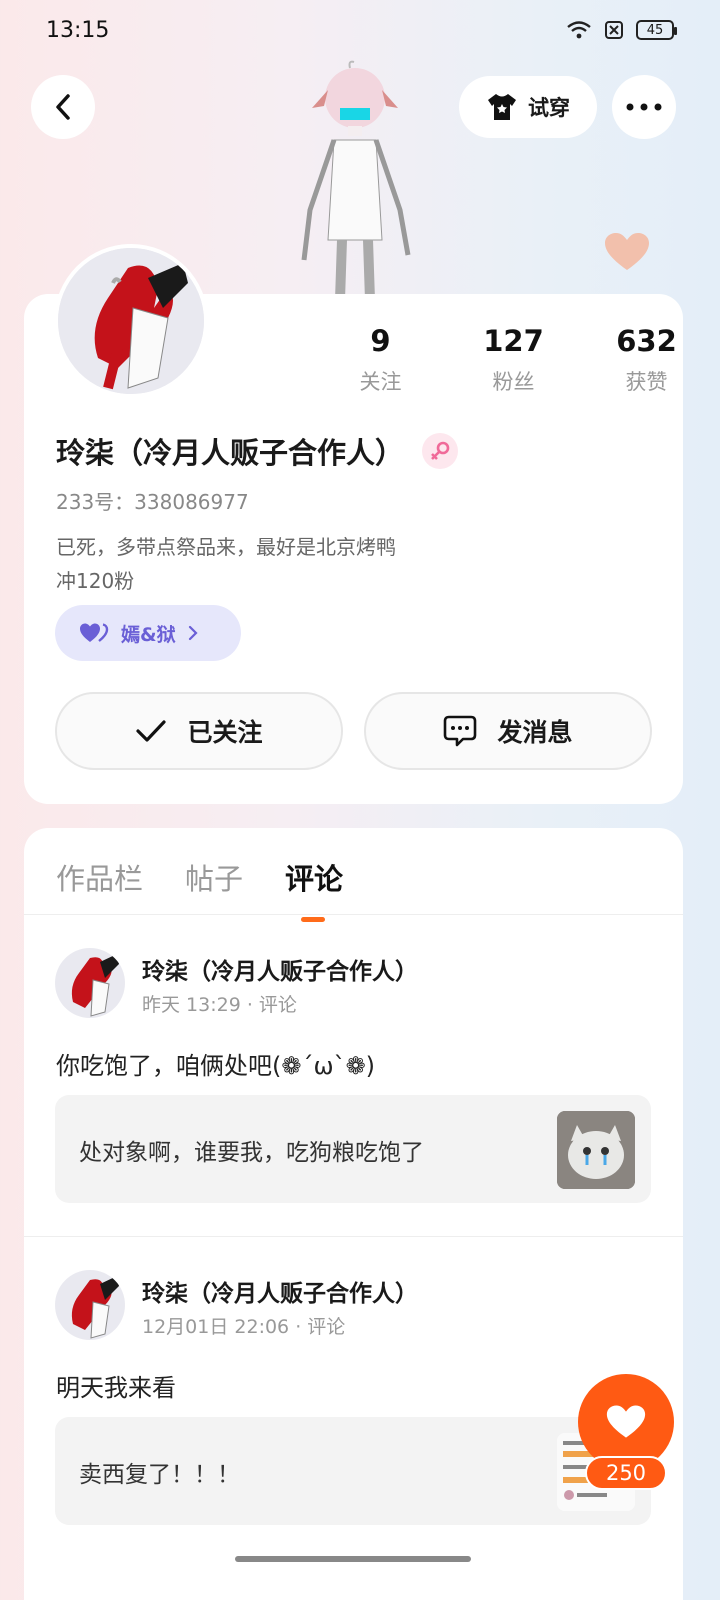 The width and height of the screenshot is (720, 1600). Describe the element at coordinates (226, 564) in the screenshot. I see `user-bio: 已死，多带点祭品来，最好是北京烤鸭 冲120粉` at that location.